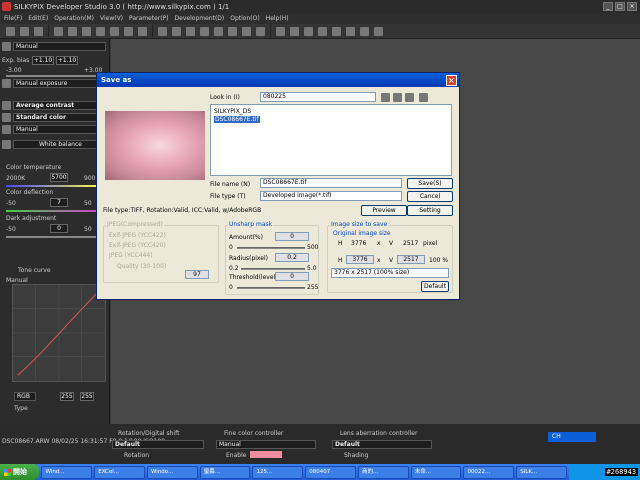 The image size is (640, 480). Describe the element at coordinates (25, 396) in the screenshot. I see `rgb-select: RGB` at that location.